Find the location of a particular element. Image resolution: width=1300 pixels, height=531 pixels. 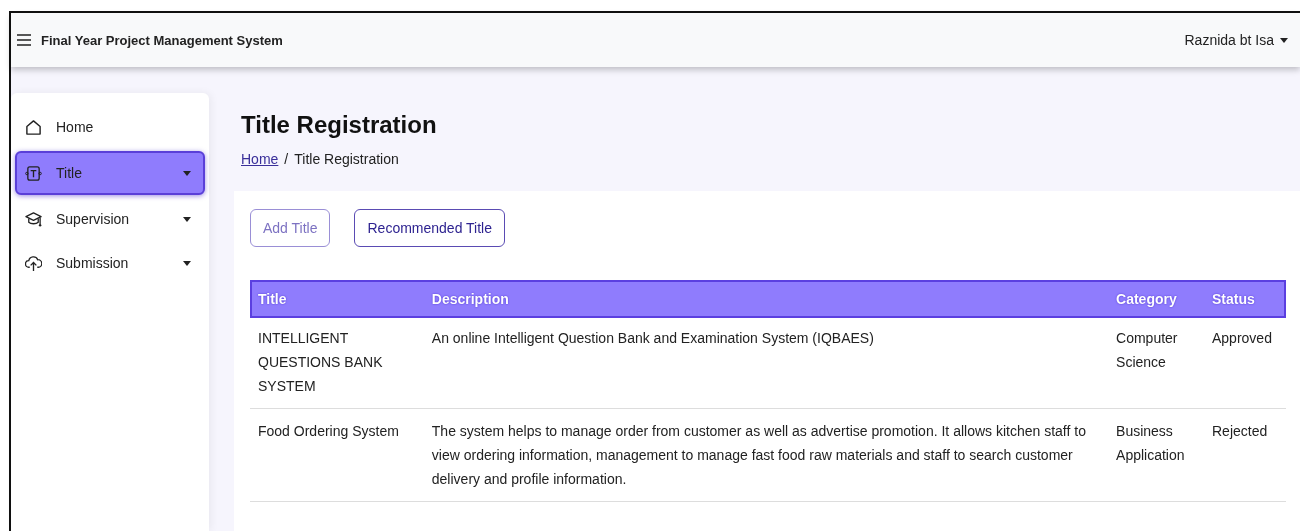

table-cell: The system helps to manage order from customer as well as advertise promotion. It allows kitchen staff to view ordering information, management to manage fast food raw materials and staff to search customer delivery and profile information. is located at coordinates (766, 455).